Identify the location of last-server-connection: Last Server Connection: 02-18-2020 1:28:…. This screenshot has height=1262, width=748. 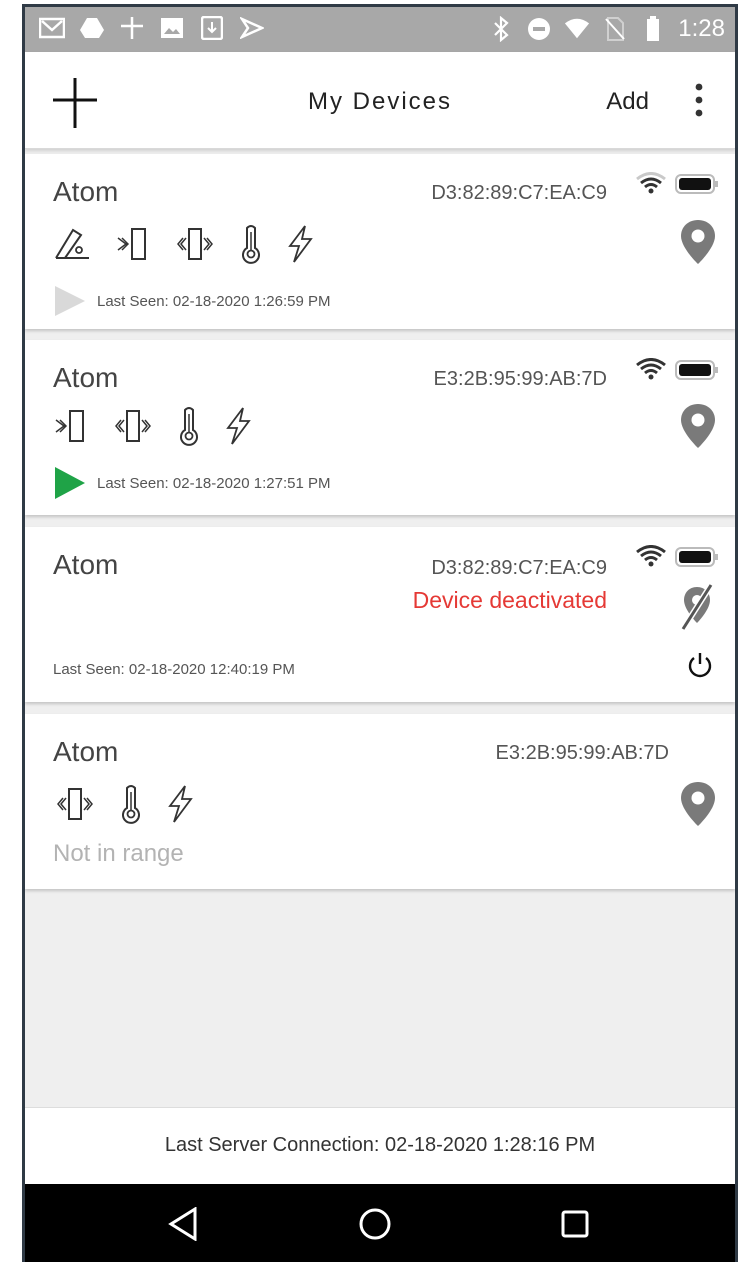
(380, 1145).